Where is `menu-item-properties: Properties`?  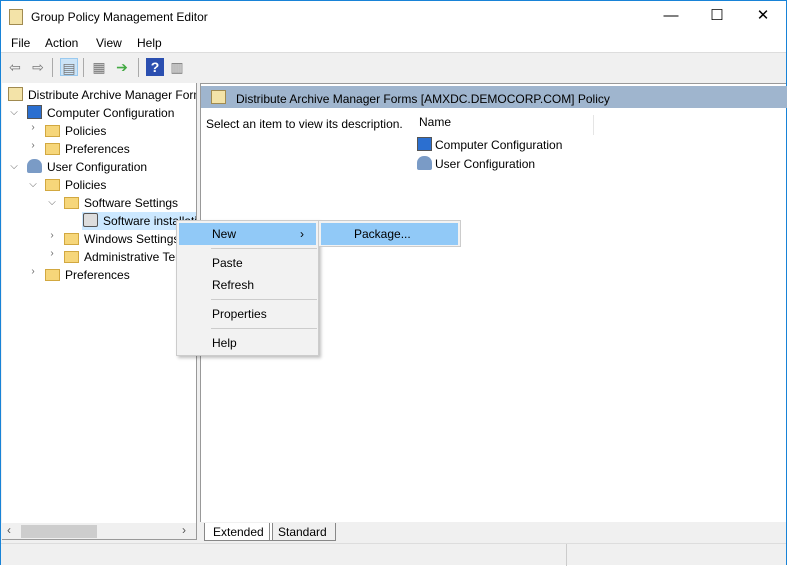
menu-item-properties: Properties is located at coordinates (247, 314).